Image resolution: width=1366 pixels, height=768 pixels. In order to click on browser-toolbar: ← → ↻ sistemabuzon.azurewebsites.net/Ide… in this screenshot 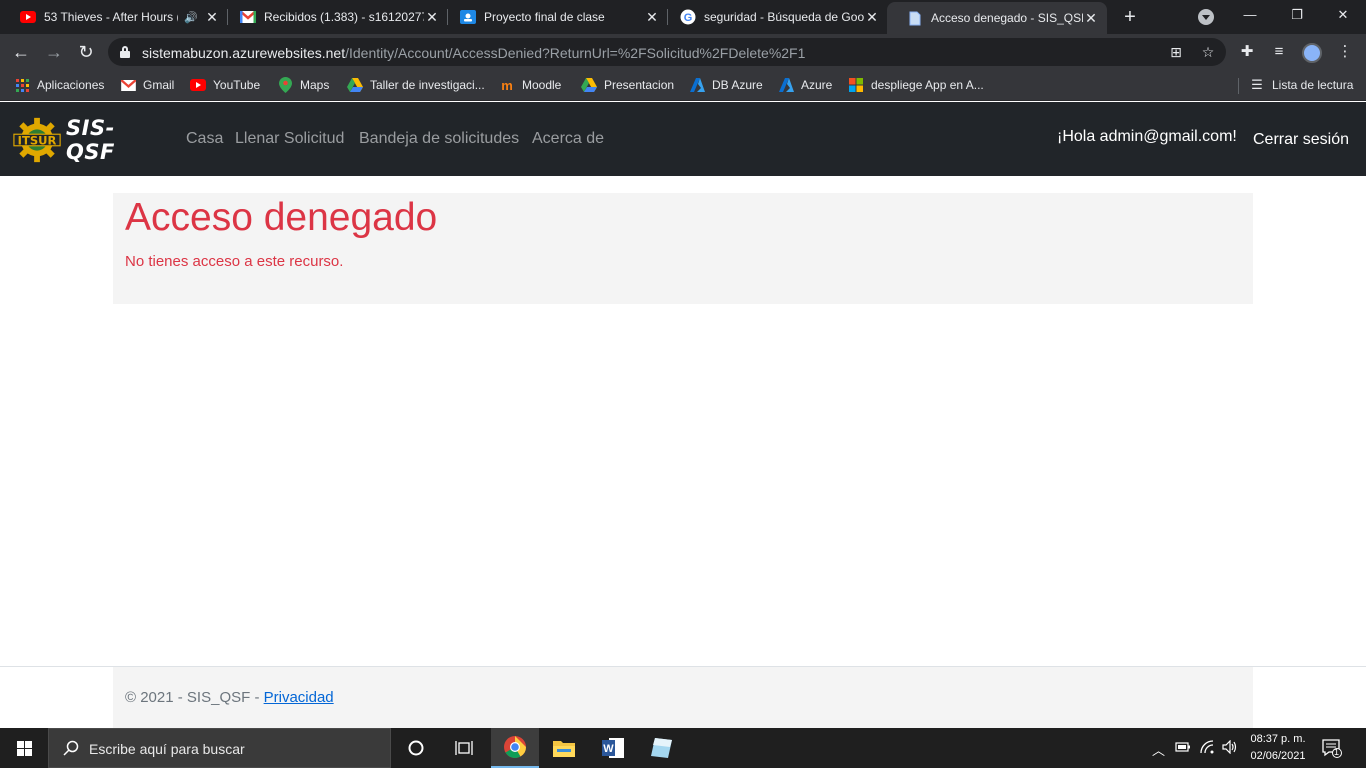, I will do `click(683, 52)`.